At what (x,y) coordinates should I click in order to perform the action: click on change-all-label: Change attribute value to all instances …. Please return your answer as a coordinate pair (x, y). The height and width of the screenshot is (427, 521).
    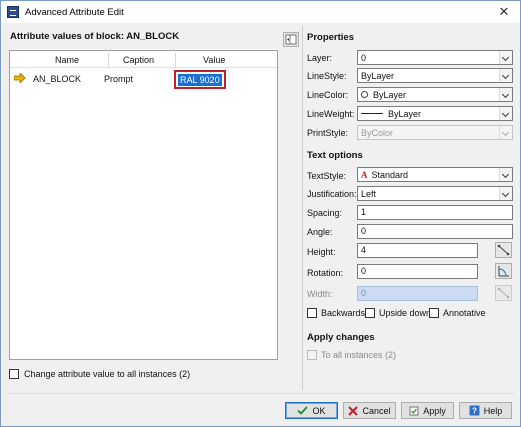
    Looking at the image, I should click on (107, 374).